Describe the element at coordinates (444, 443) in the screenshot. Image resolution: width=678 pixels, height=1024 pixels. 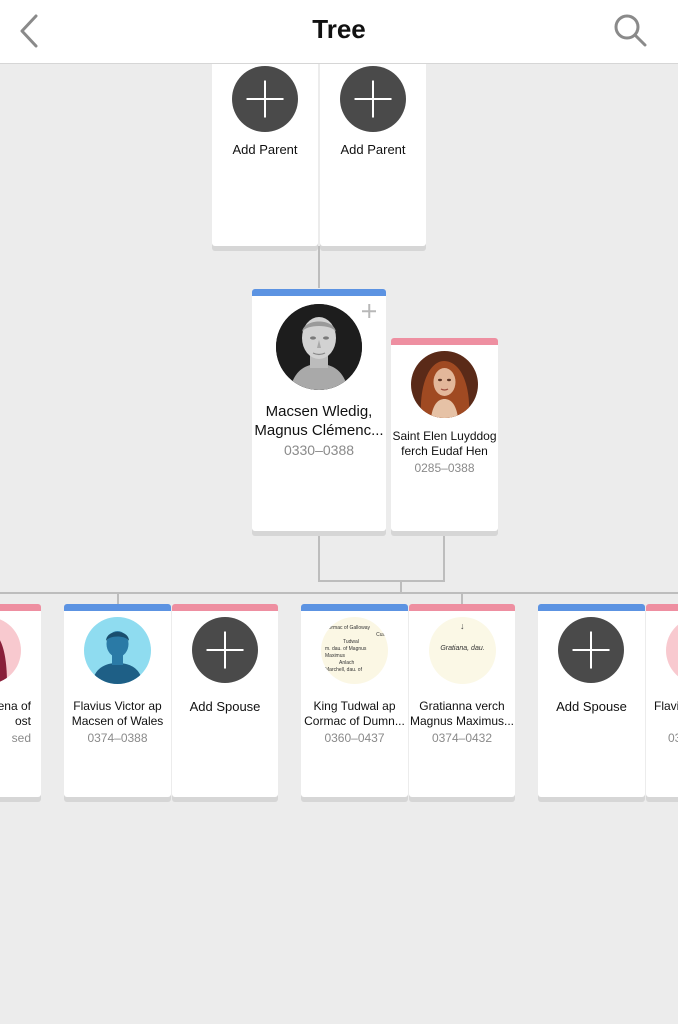
I see `person-name: Saint Elen Luyddog ferch Eudaf Hen` at that location.